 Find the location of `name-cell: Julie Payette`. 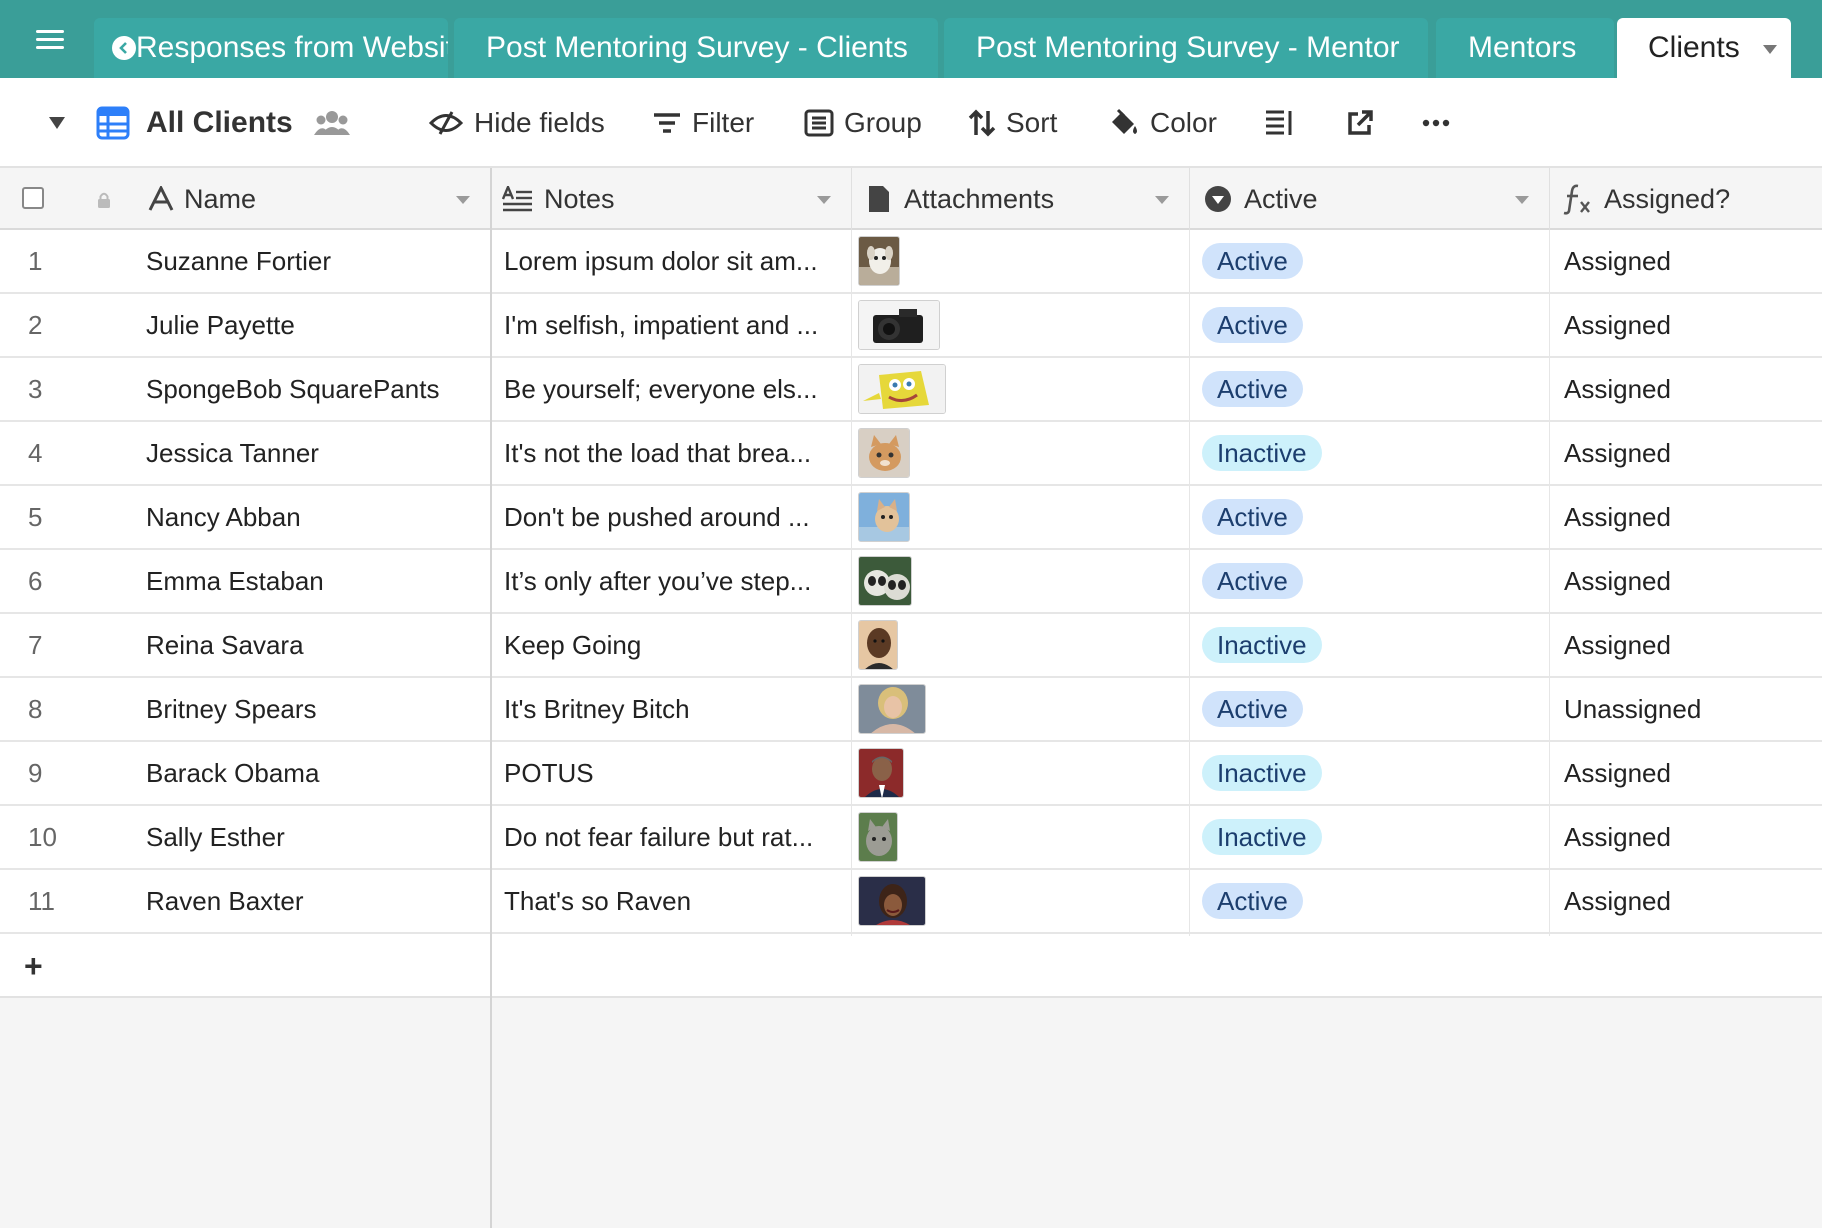

name-cell: Julie Payette is located at coordinates (311, 325).